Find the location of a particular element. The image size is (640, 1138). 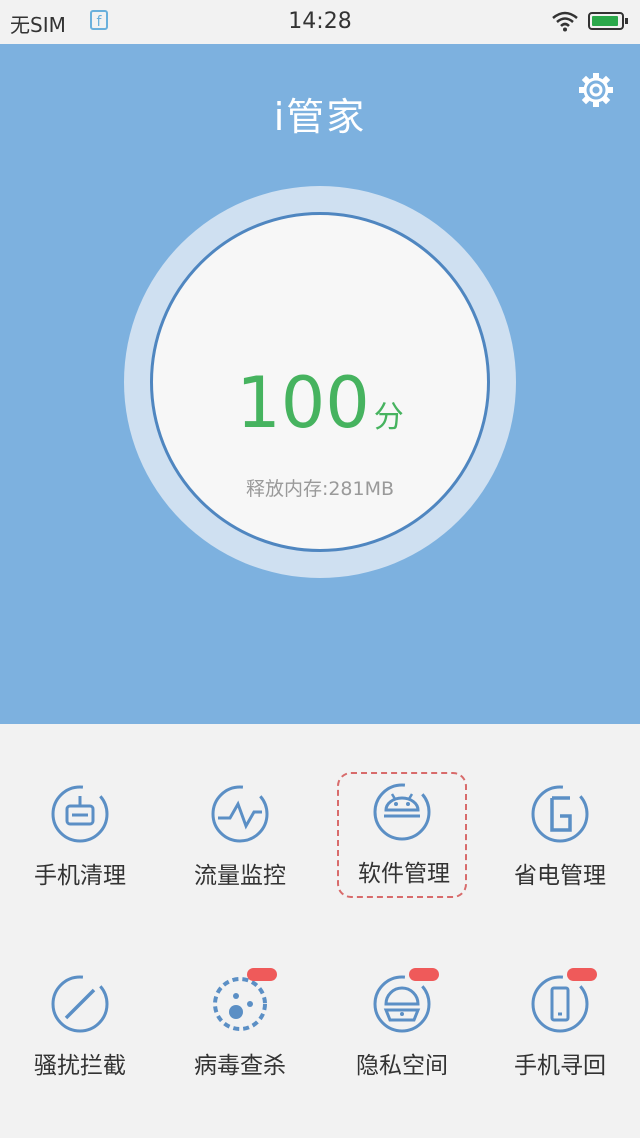

tool-phone-find: 手机寻回 is located at coordinates (560, 1027).